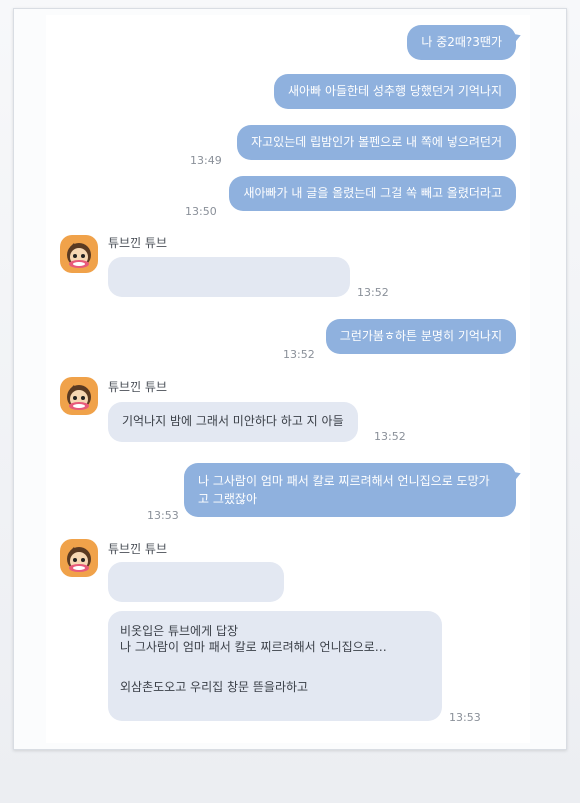 The image size is (580, 803). I want to click on reply-text: 외삼촌도오고 우리집 창문 뜯을라하고, so click(214, 687).